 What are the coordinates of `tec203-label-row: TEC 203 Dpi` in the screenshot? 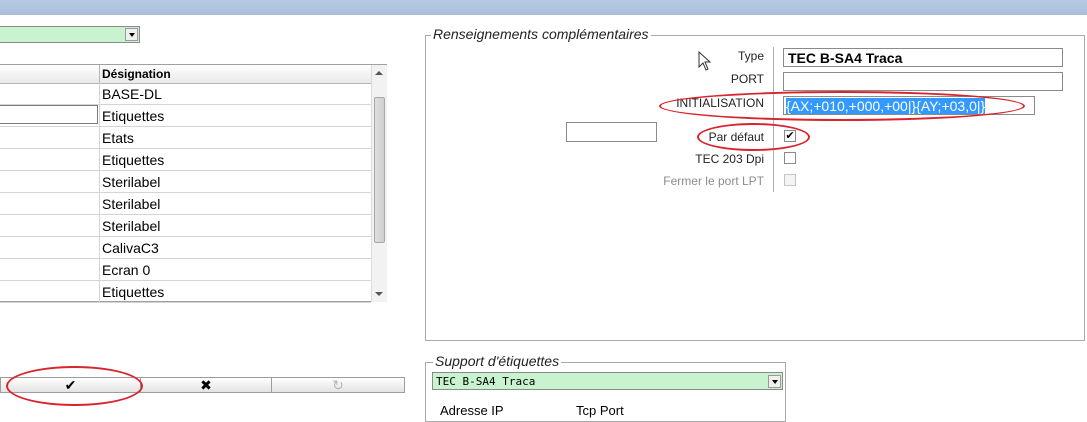 It's located at (662, 160).